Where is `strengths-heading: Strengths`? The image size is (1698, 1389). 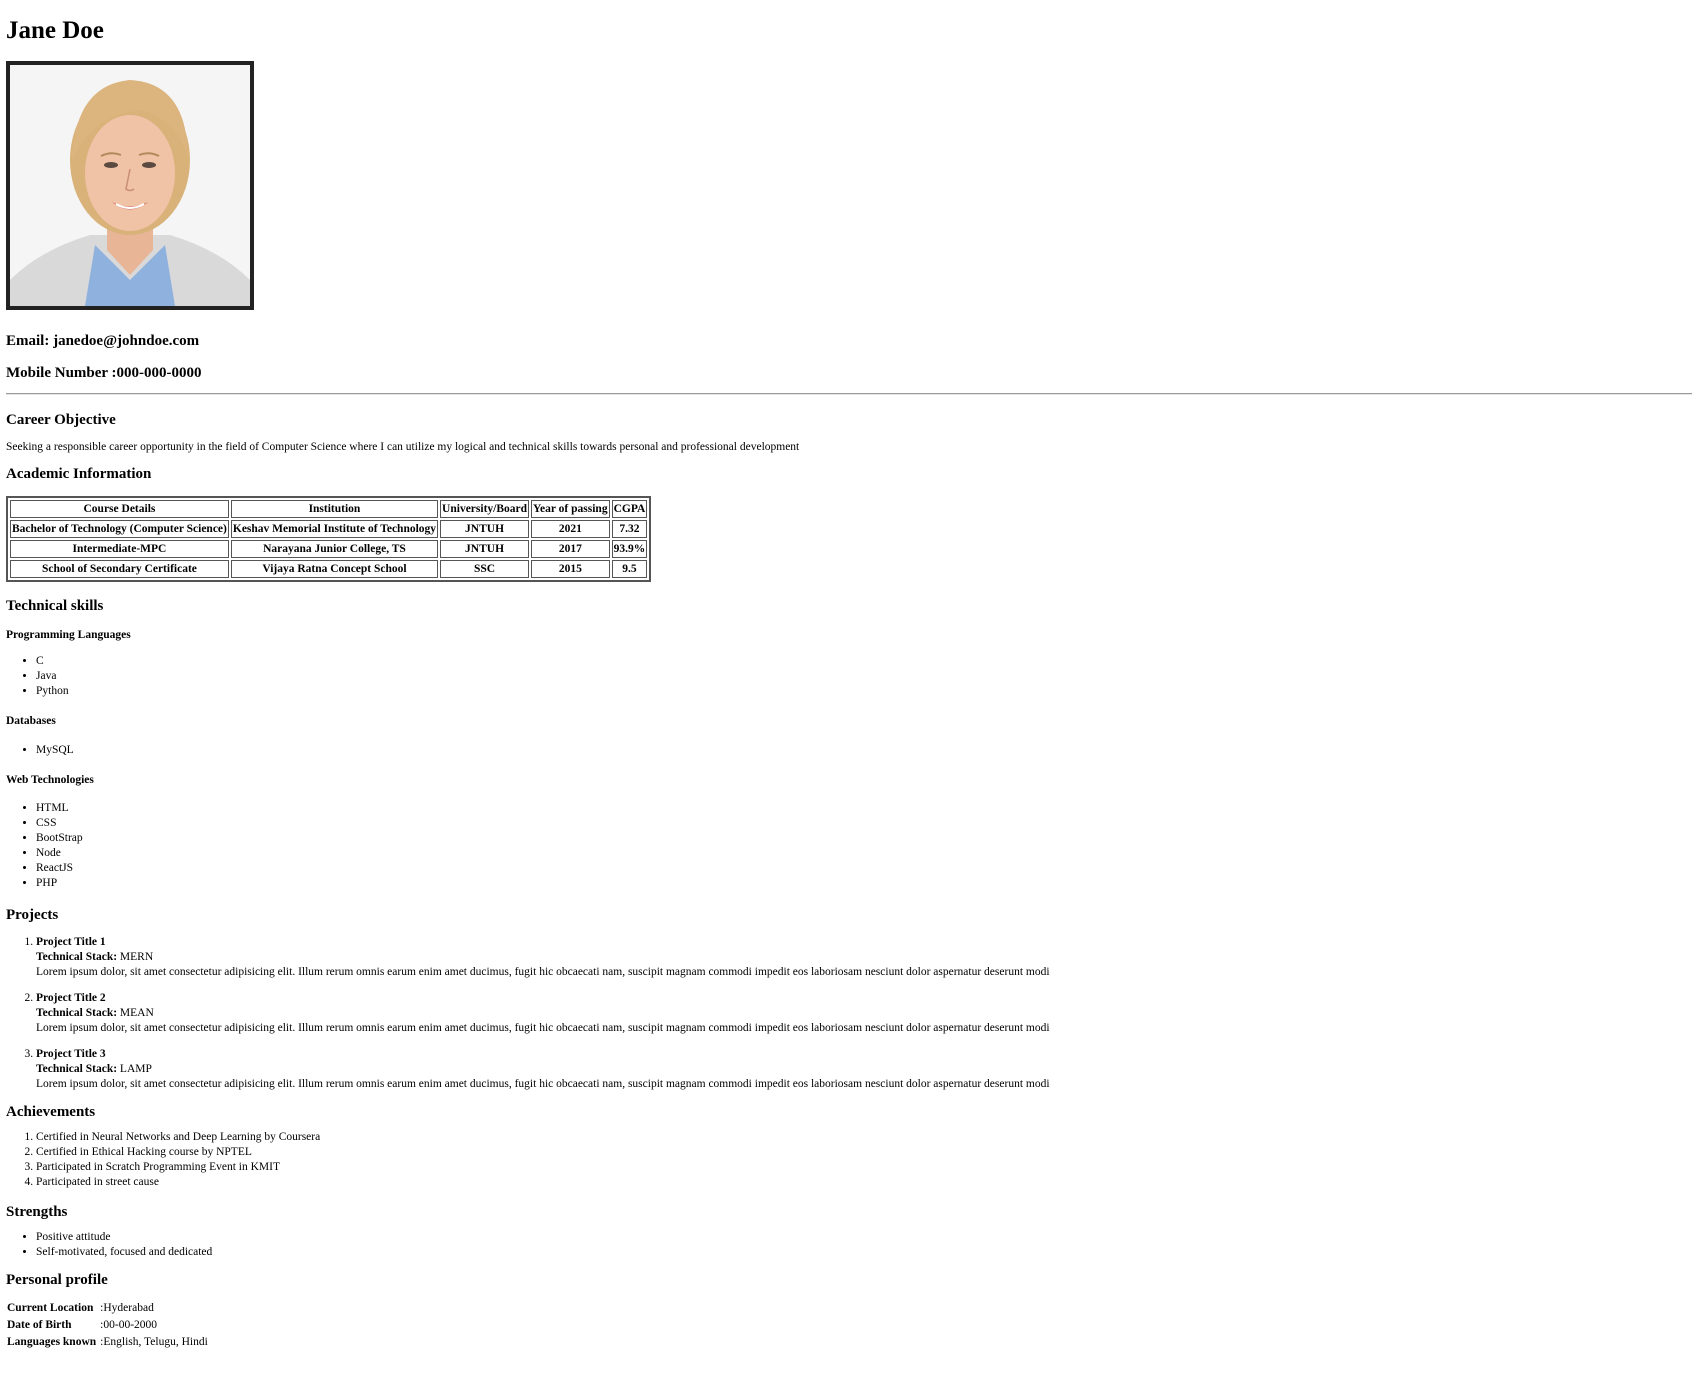
strengths-heading: Strengths is located at coordinates (37, 1212).